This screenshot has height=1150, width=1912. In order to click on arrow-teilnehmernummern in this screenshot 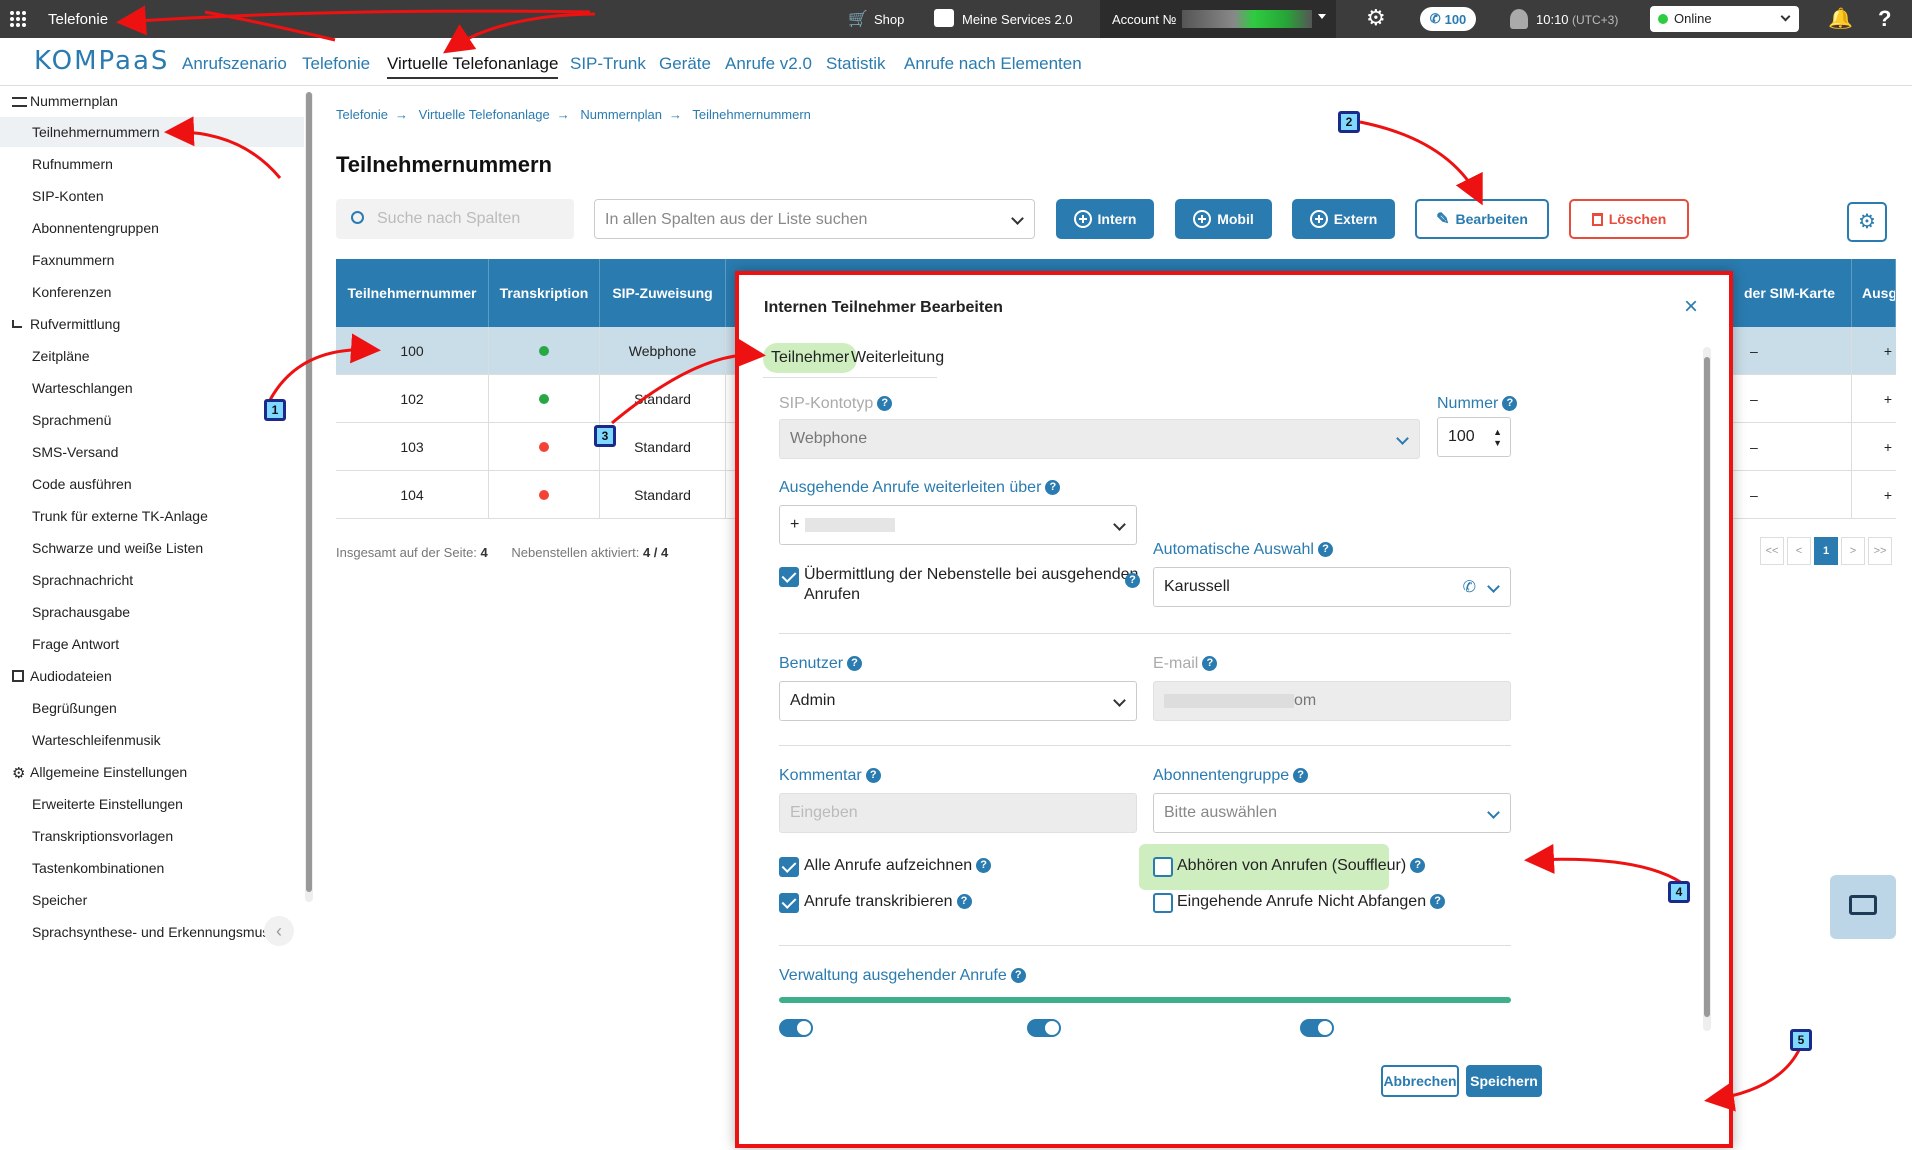, I will do `click(223, 147)`.